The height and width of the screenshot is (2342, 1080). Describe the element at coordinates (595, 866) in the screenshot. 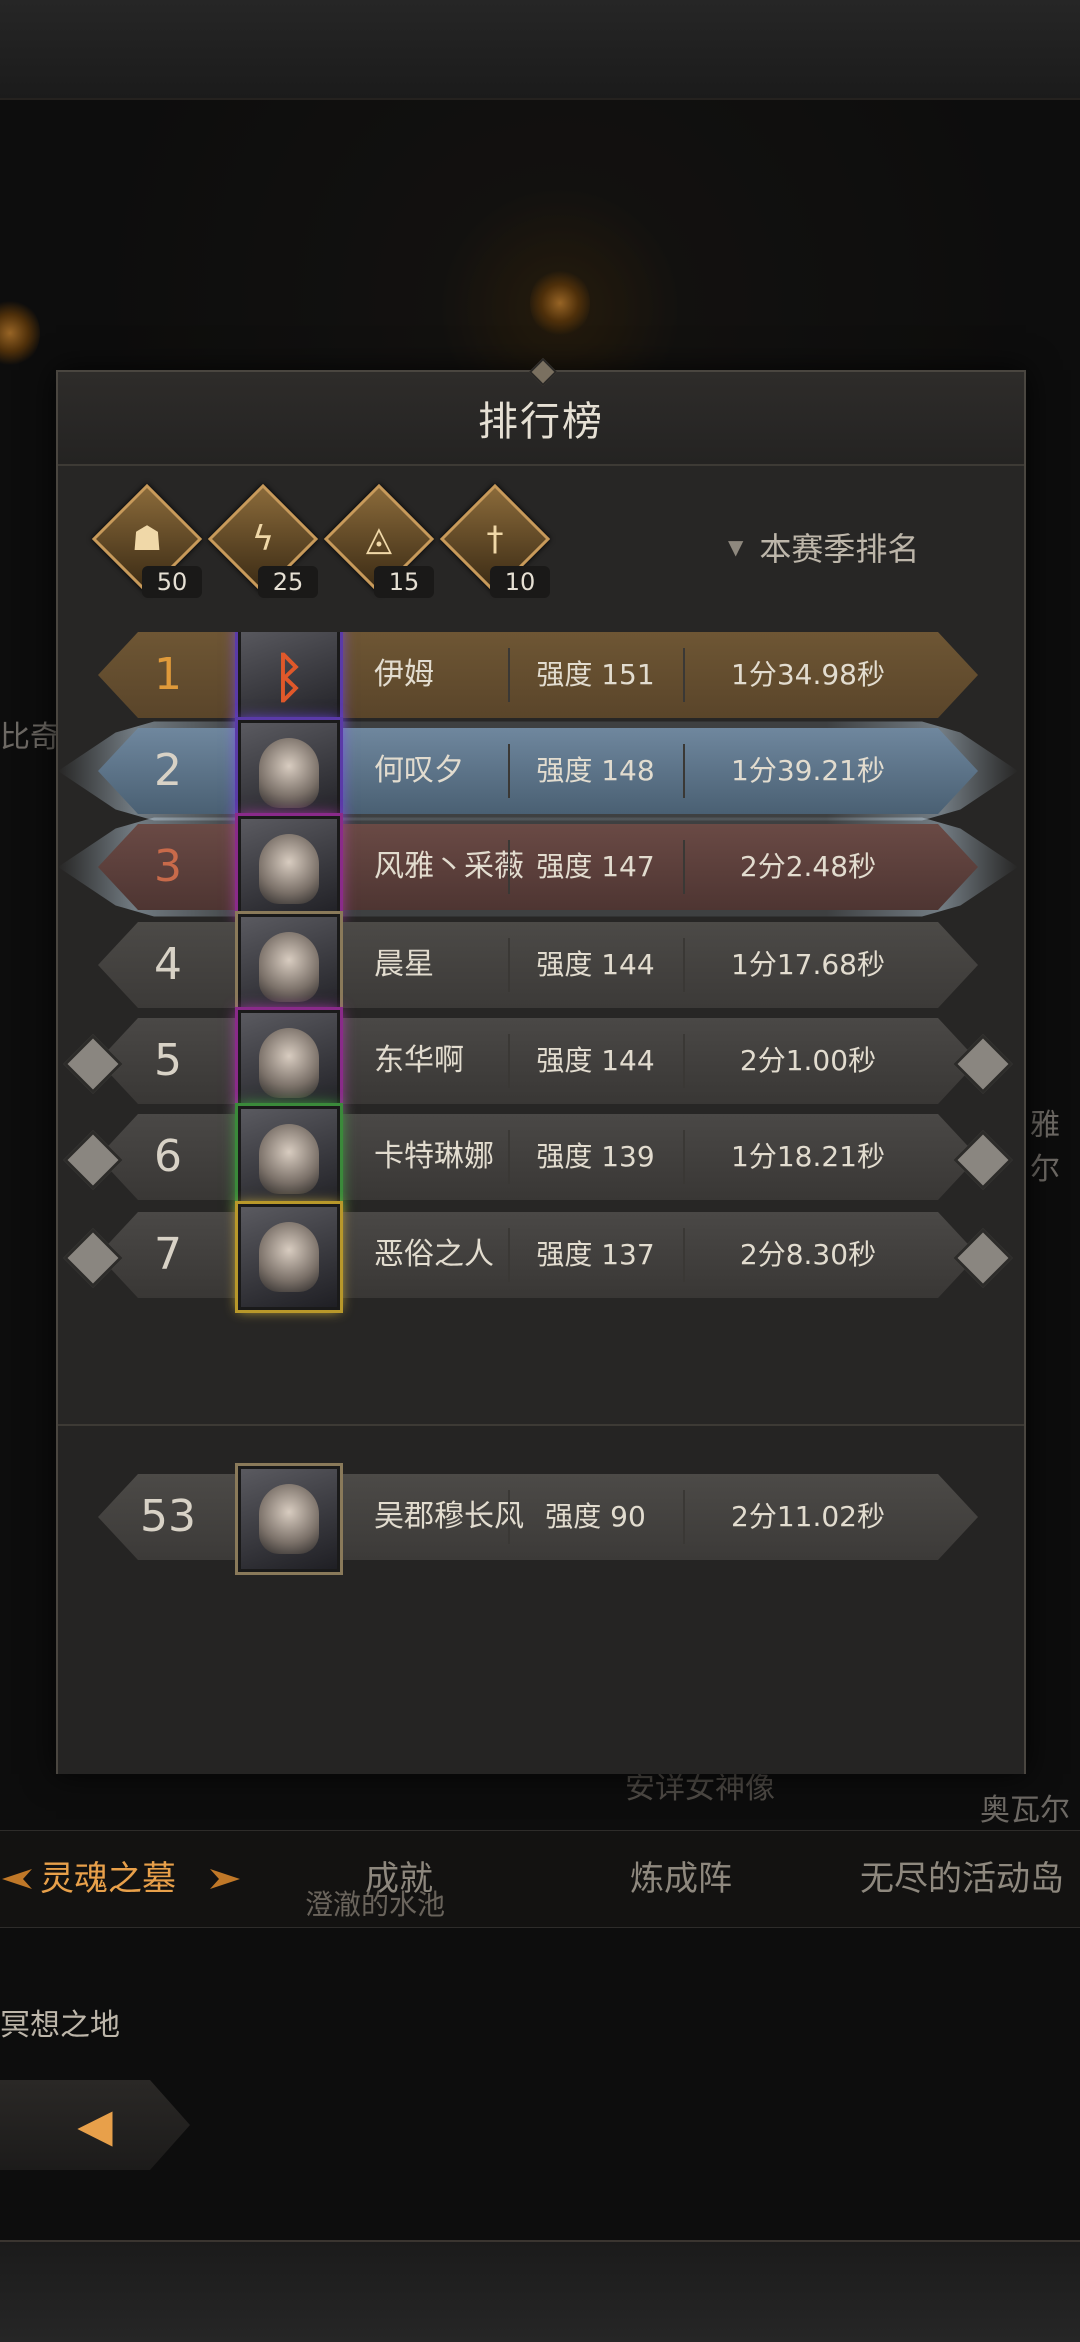

I see `player-power: 强度 147` at that location.